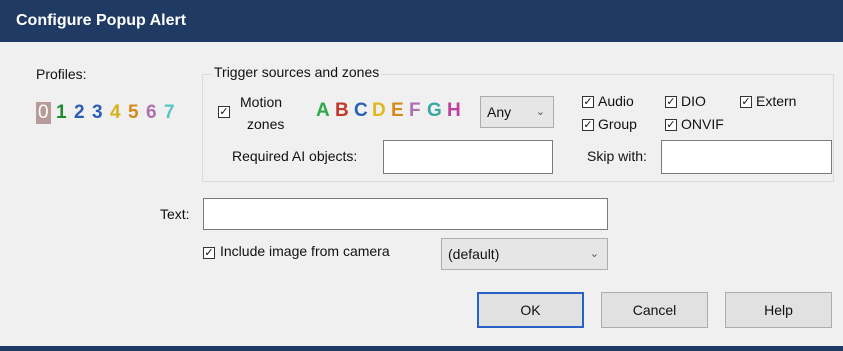  What do you see at coordinates (654, 310) in the screenshot?
I see `cancel-button: Cancel` at bounding box center [654, 310].